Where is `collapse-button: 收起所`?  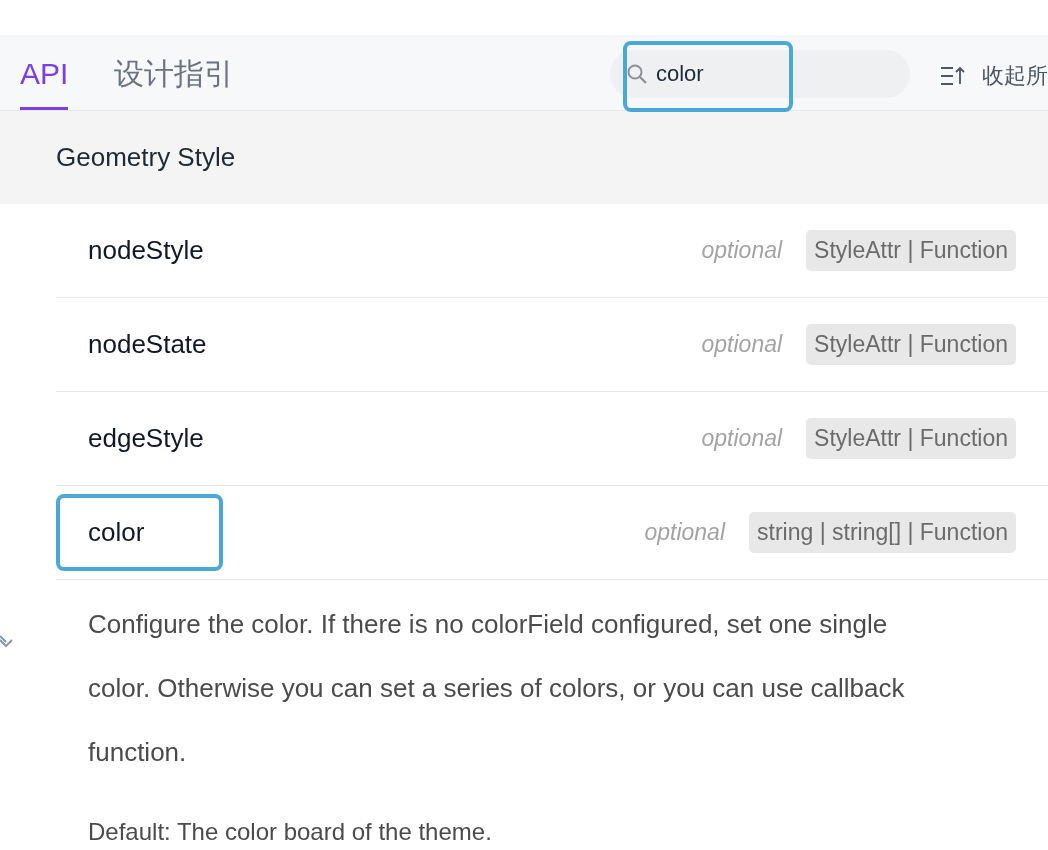
collapse-button: 收起所 is located at coordinates (994, 75).